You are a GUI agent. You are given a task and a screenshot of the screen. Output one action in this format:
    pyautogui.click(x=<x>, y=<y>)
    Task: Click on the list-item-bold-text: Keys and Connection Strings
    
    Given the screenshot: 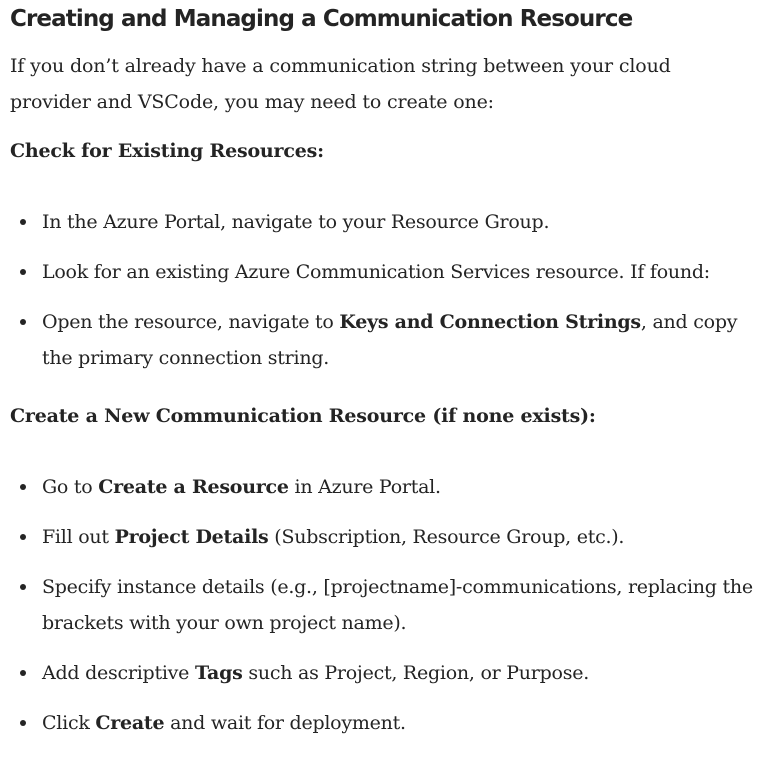 What is the action you would take?
    pyautogui.click(x=490, y=322)
    